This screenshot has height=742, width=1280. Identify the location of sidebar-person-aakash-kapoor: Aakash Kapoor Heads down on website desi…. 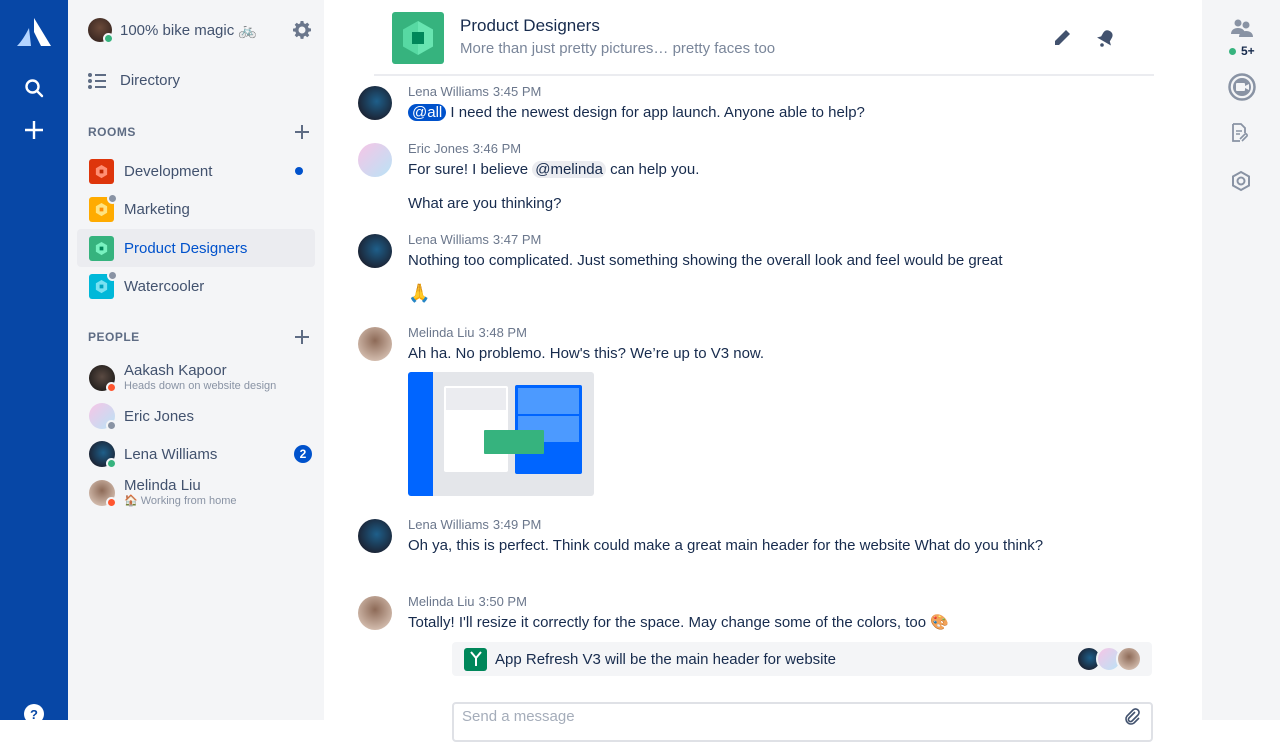
(182, 377).